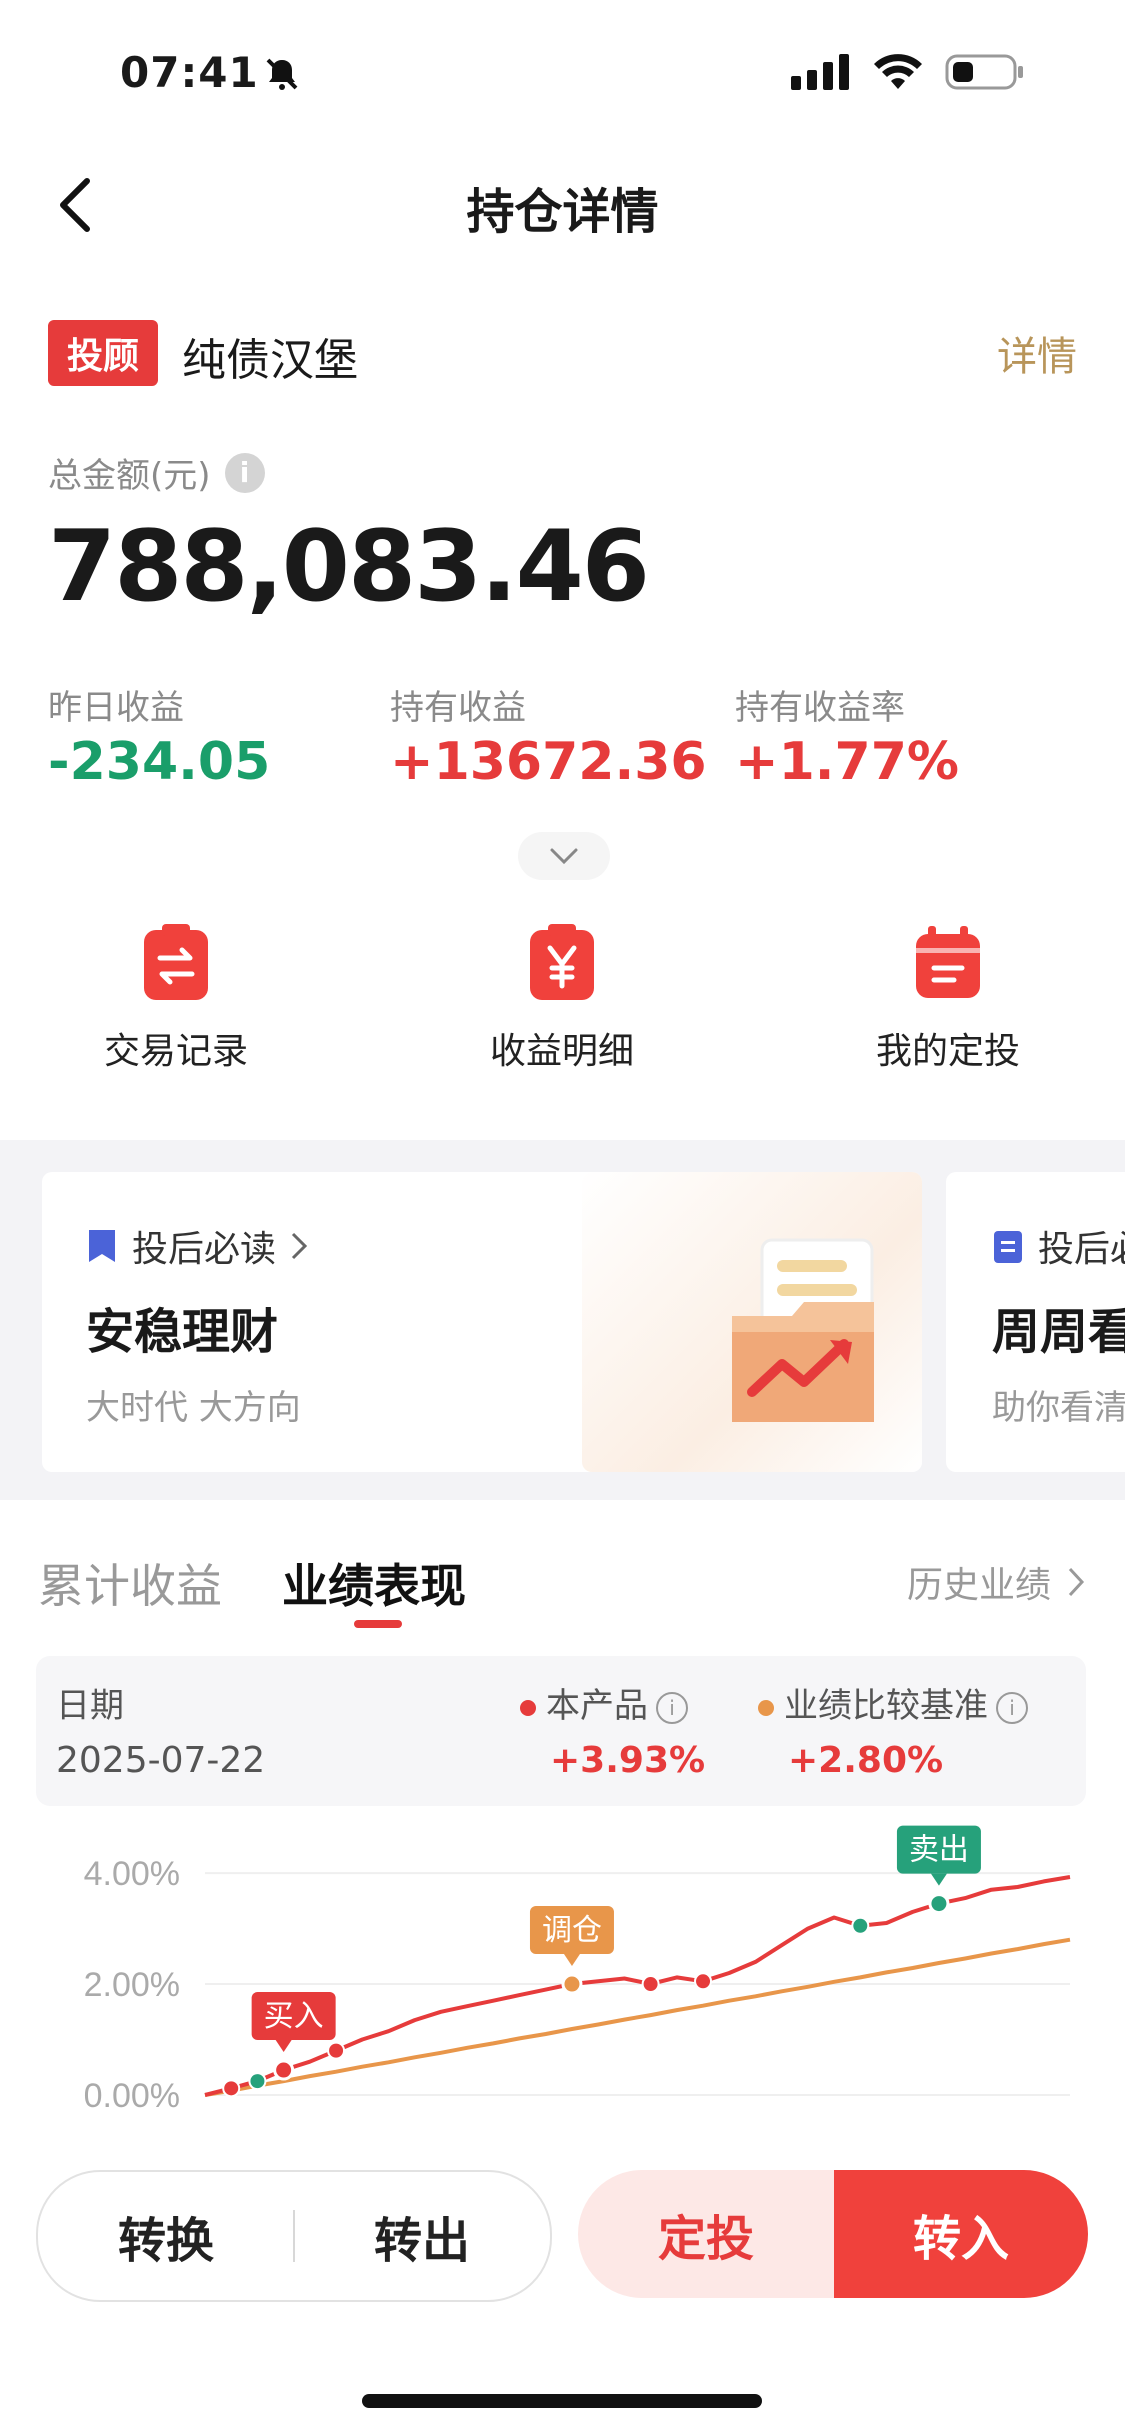 This screenshot has width=1125, height=2436. Describe the element at coordinates (349, 567) in the screenshot. I see `total-amount-value: 788,083.46` at that location.